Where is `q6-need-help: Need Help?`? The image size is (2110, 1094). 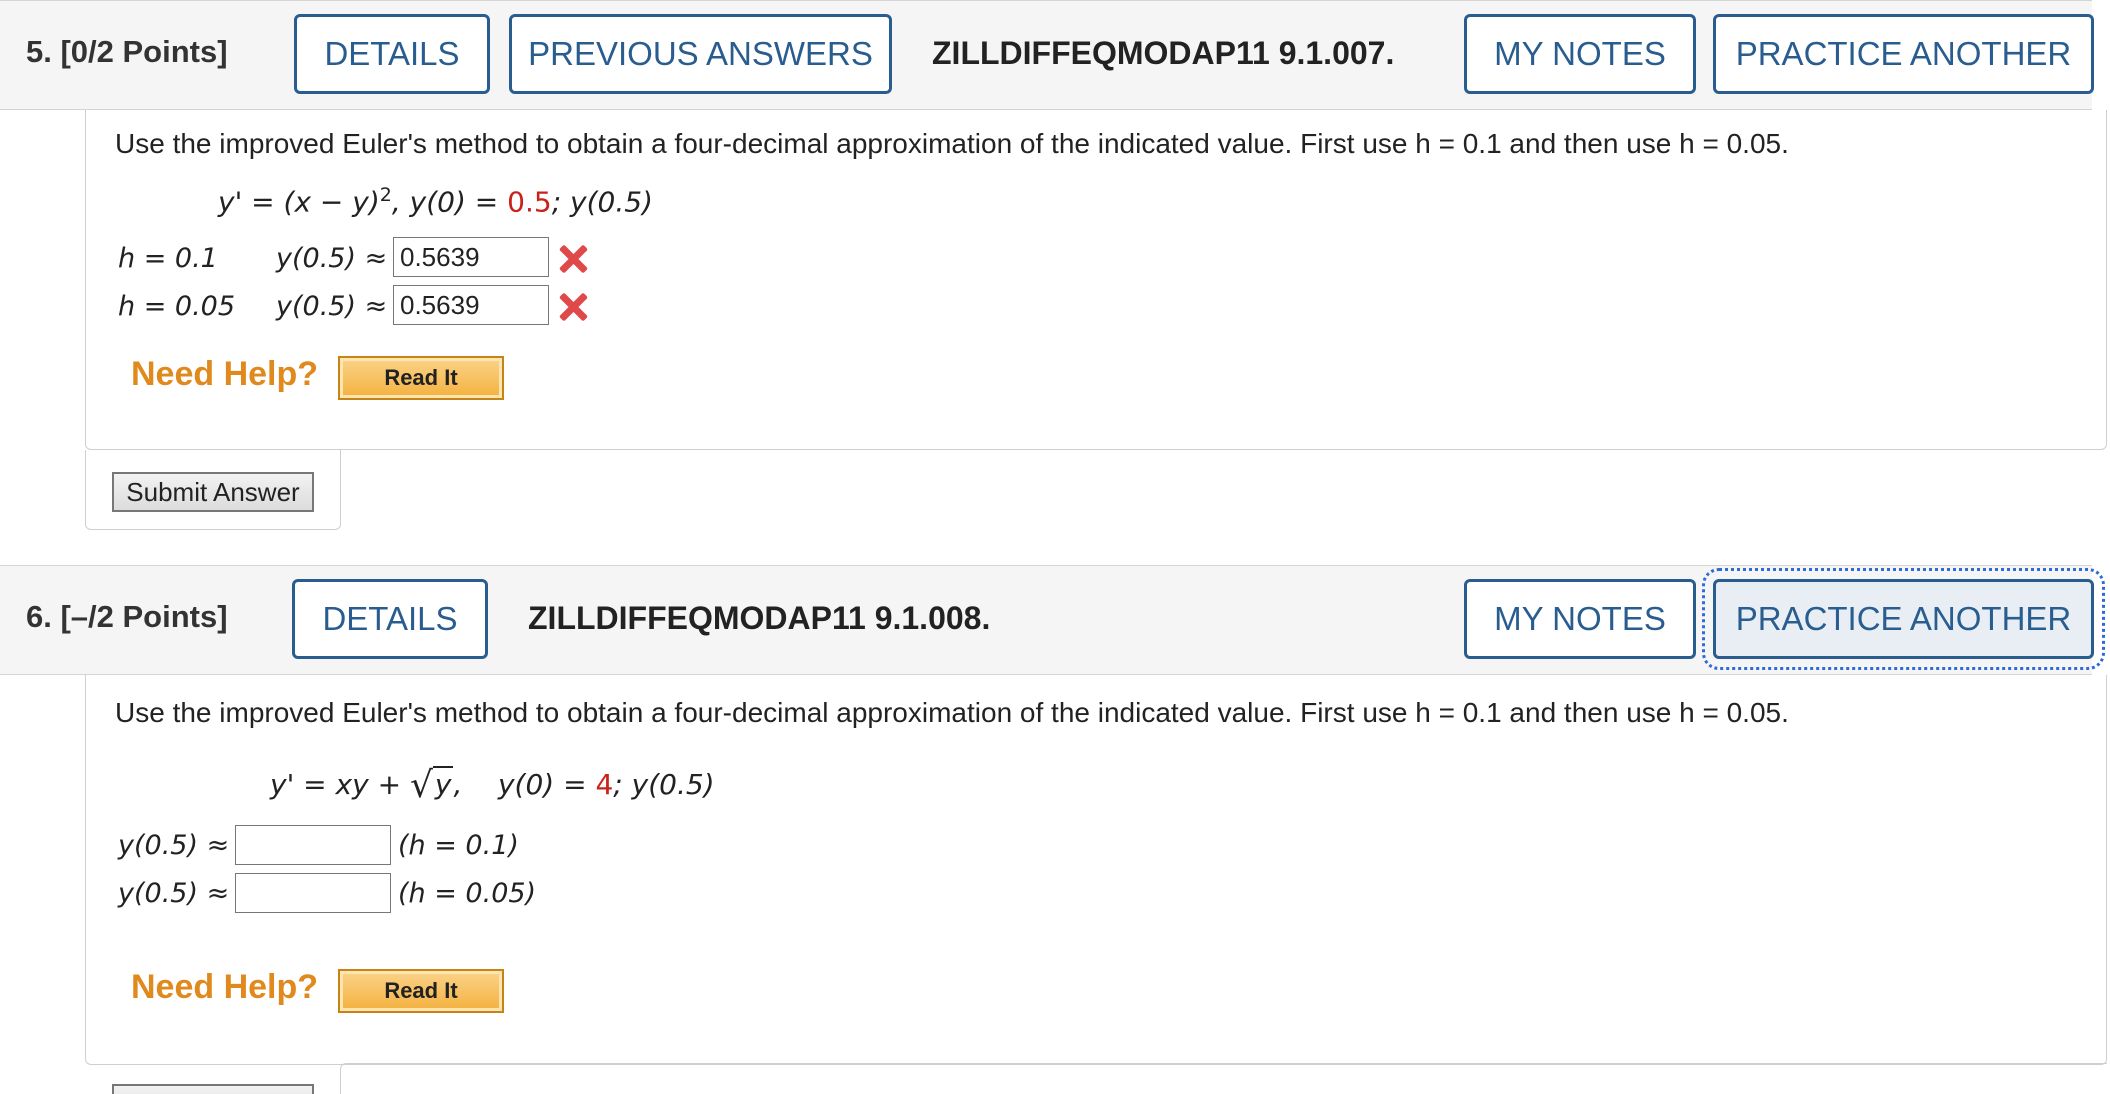
q6-need-help: Need Help? is located at coordinates (225, 987).